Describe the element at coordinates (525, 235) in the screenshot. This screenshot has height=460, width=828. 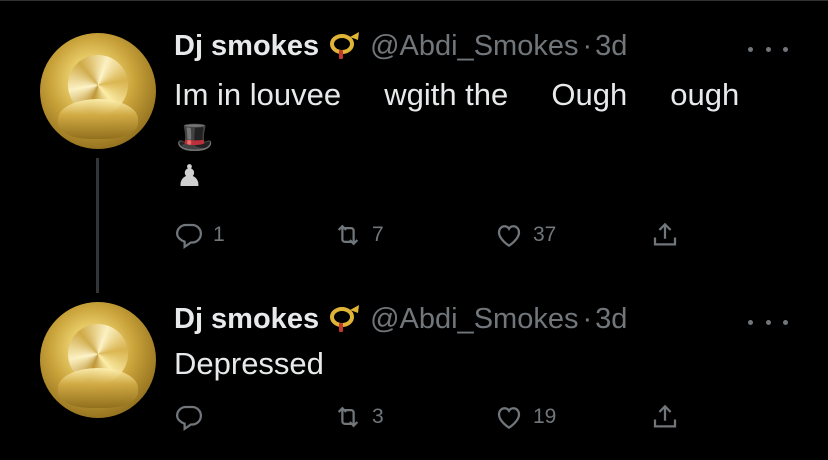
I see `like-button: 37` at that location.